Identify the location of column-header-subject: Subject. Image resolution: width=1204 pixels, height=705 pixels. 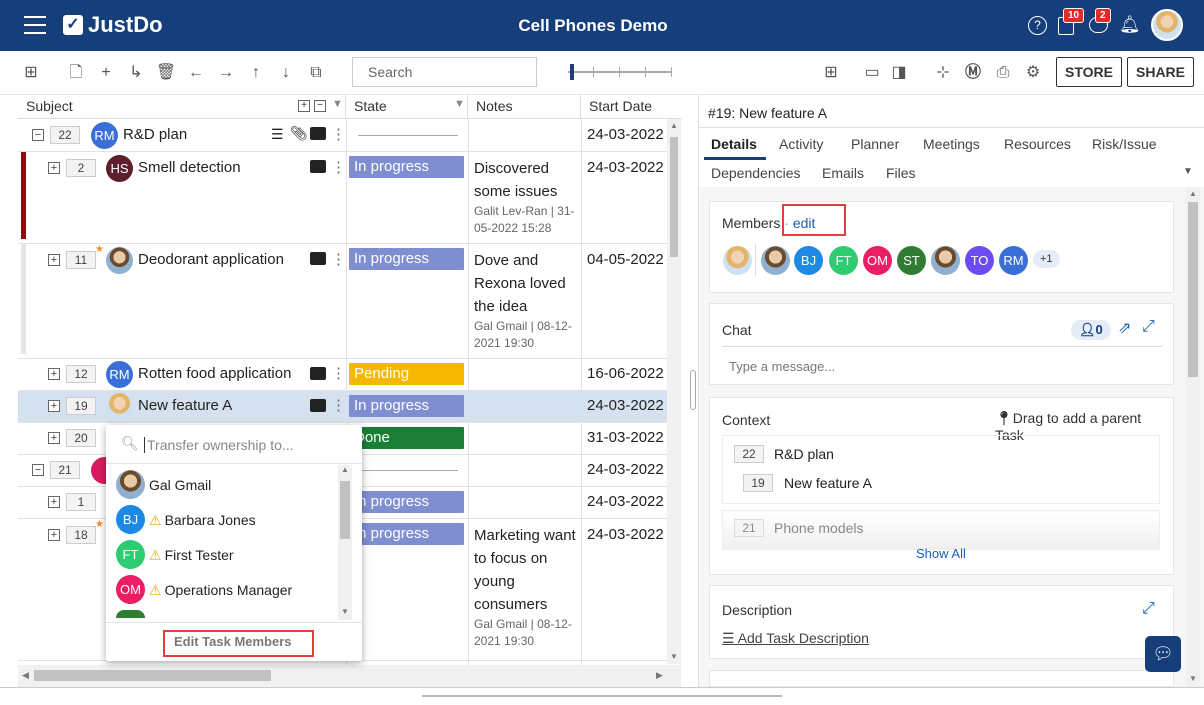
(182, 107).